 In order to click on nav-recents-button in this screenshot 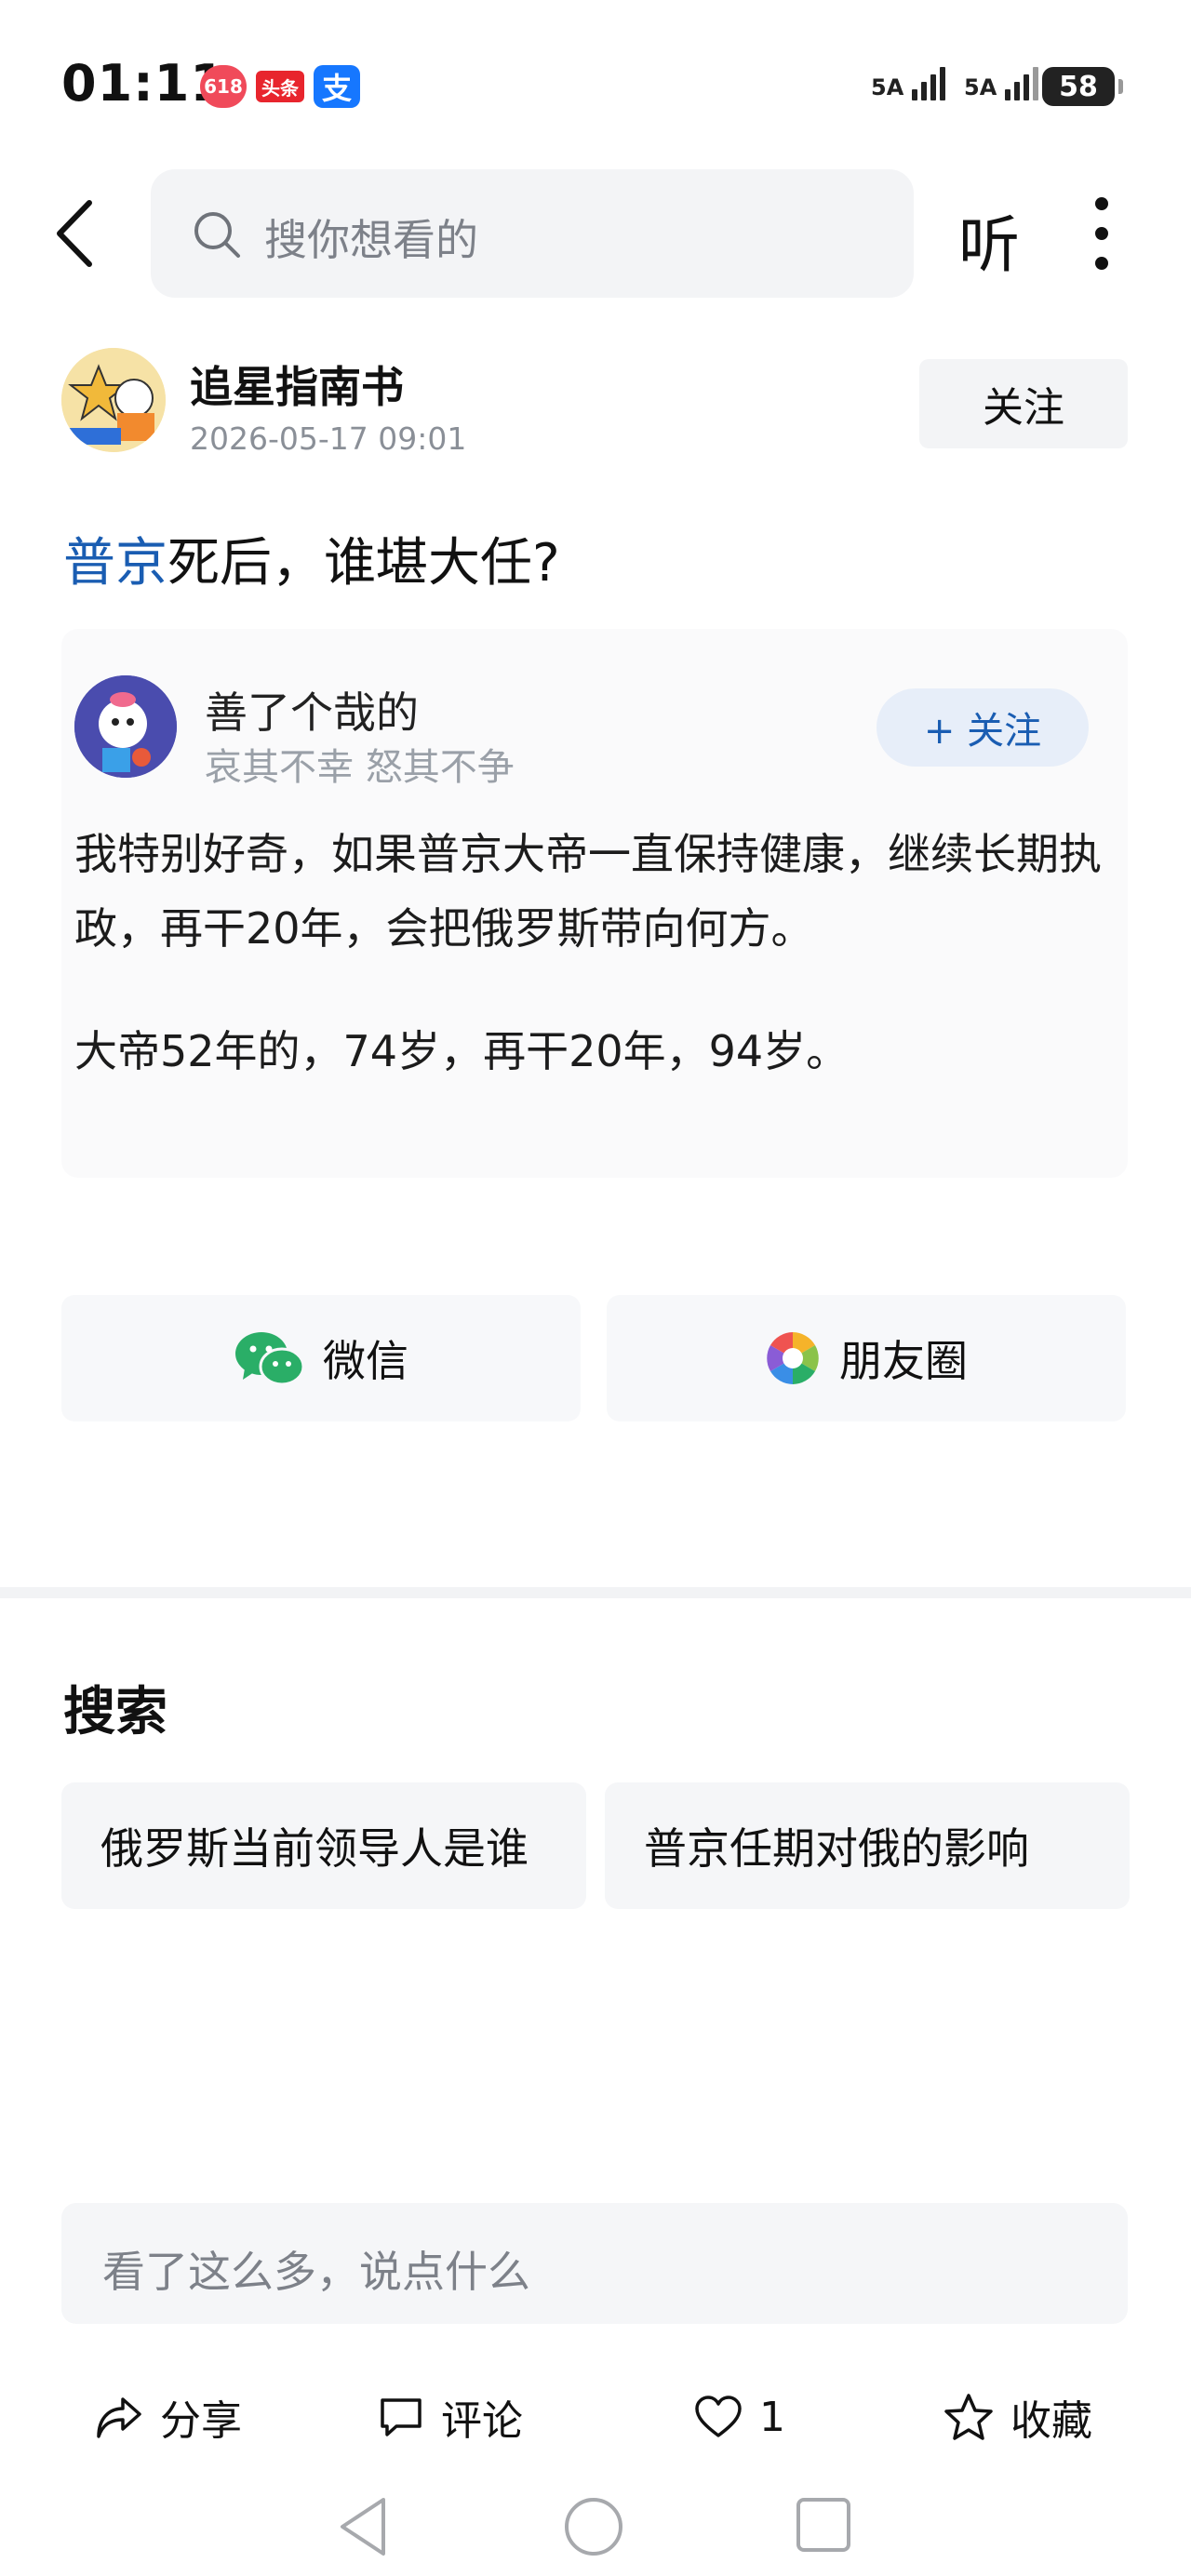, I will do `click(823, 2526)`.